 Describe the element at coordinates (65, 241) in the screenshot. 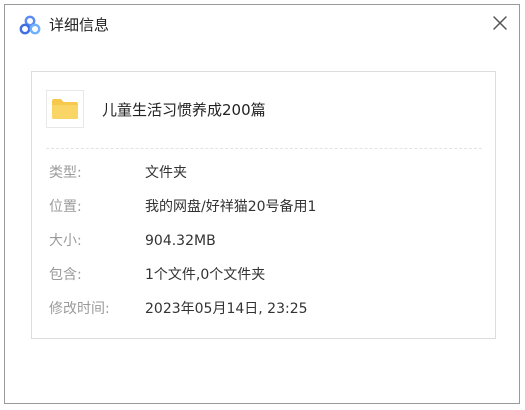

I see `detail-label: 大小:` at that location.